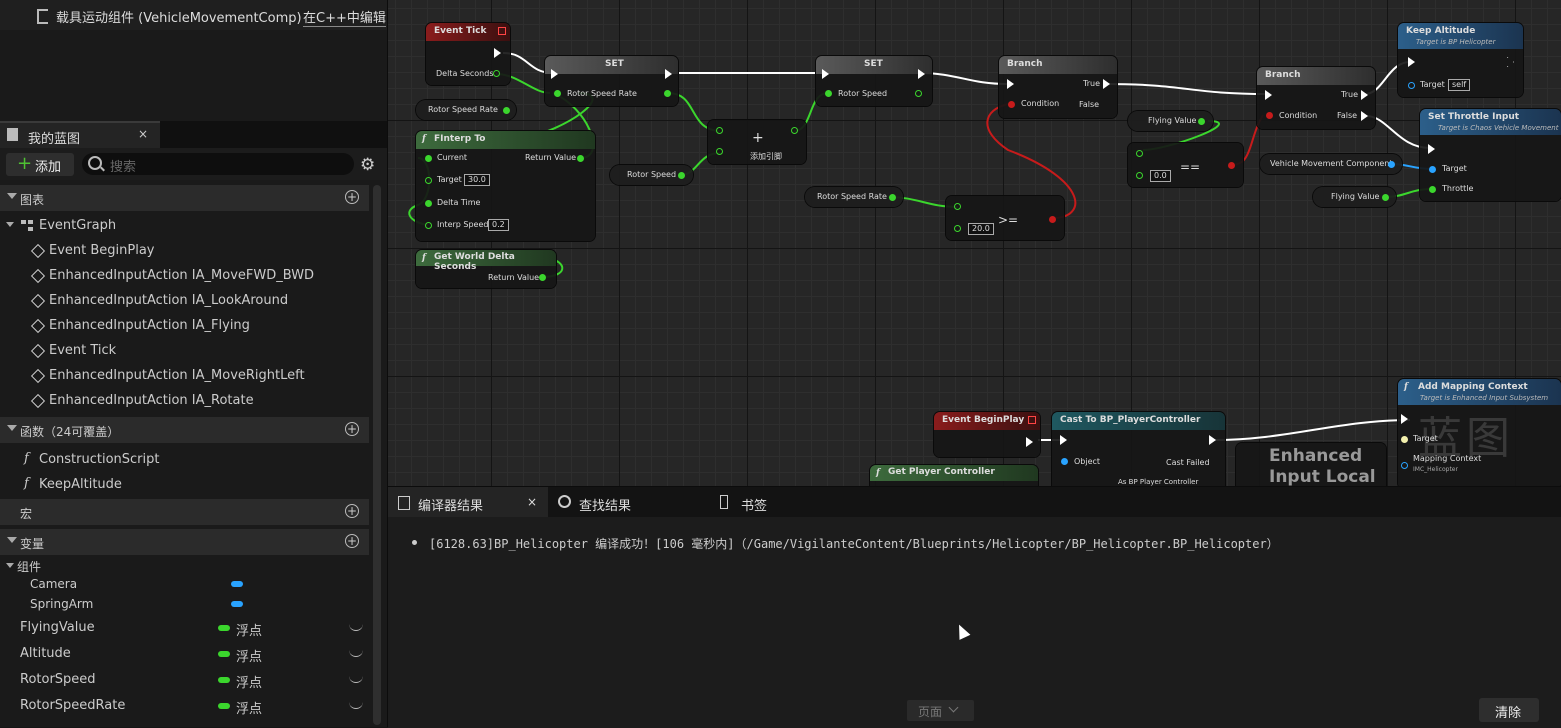 The image size is (1561, 728). Describe the element at coordinates (184, 585) in the screenshot. I see `component-item: Camera` at that location.